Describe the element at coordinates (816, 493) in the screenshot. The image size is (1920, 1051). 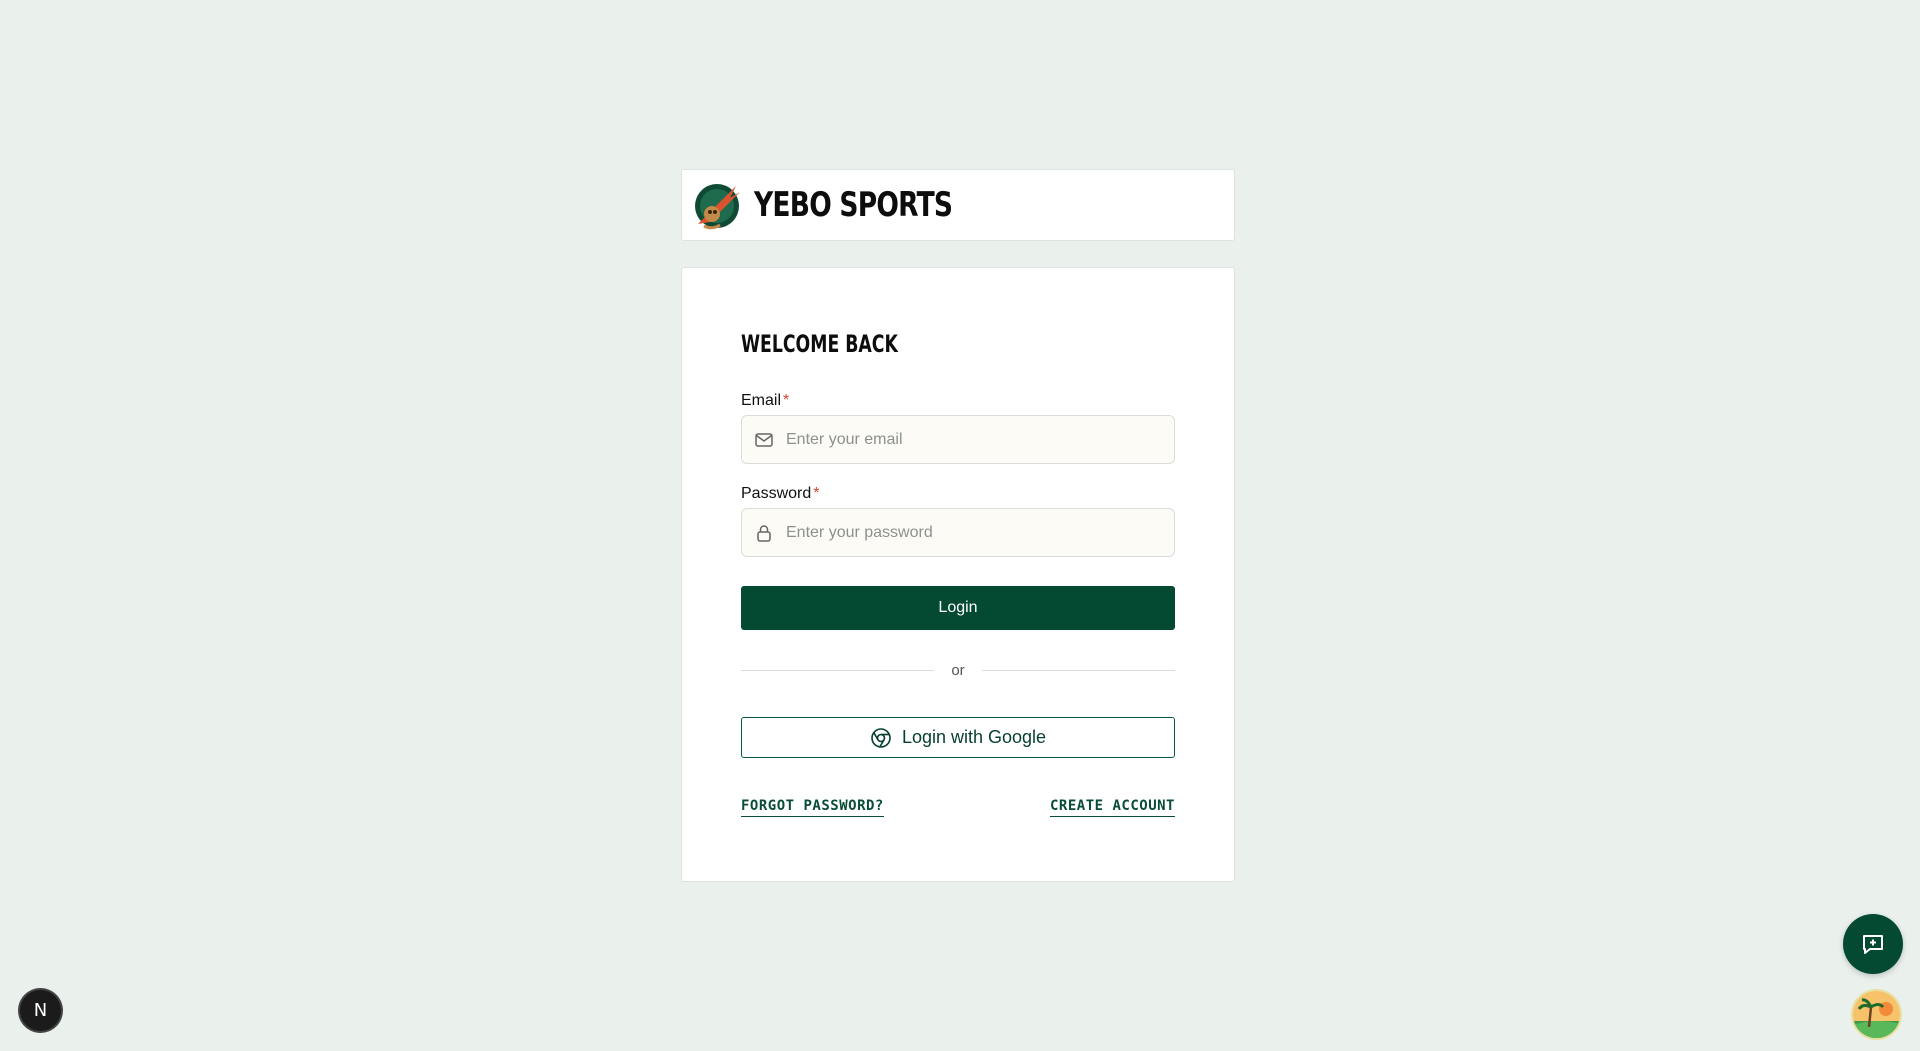
I see `password-required-mark: *` at that location.